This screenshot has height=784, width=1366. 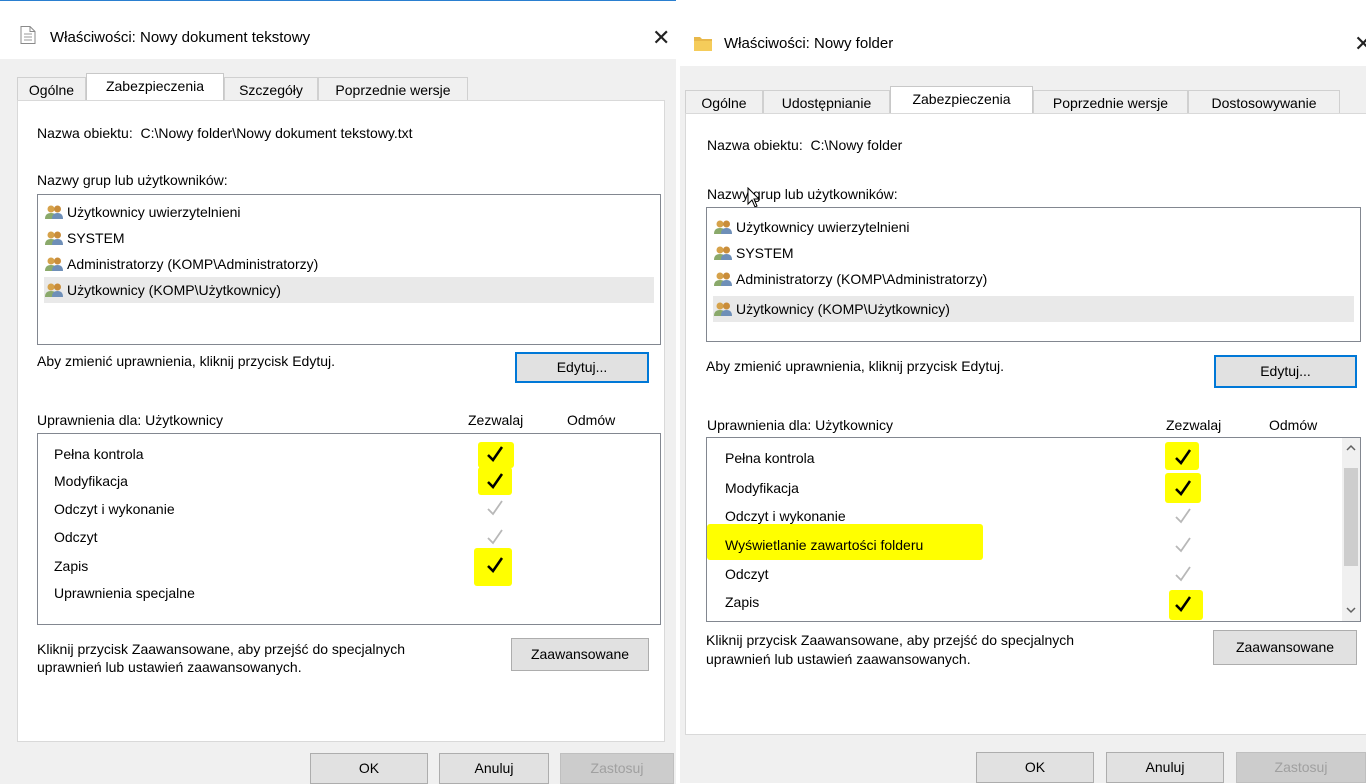 What do you see at coordinates (754, 197) in the screenshot?
I see `mouse-pointer-icon` at bounding box center [754, 197].